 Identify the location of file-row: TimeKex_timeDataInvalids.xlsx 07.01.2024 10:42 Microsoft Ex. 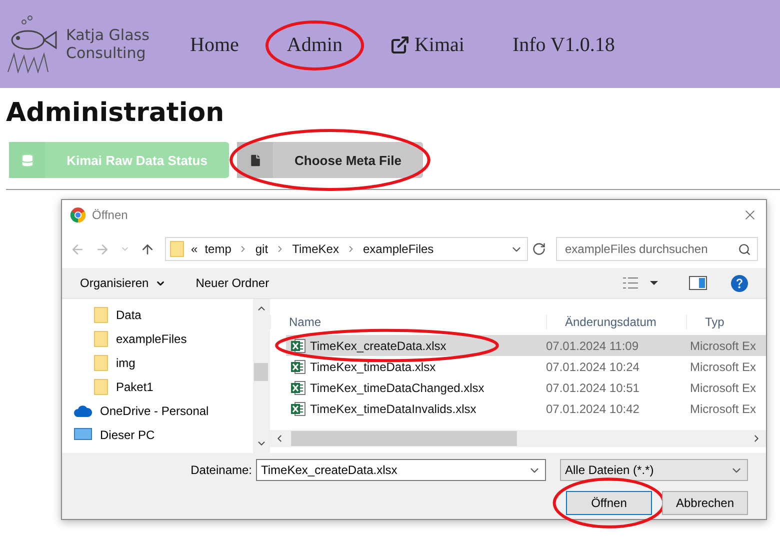
(526, 408).